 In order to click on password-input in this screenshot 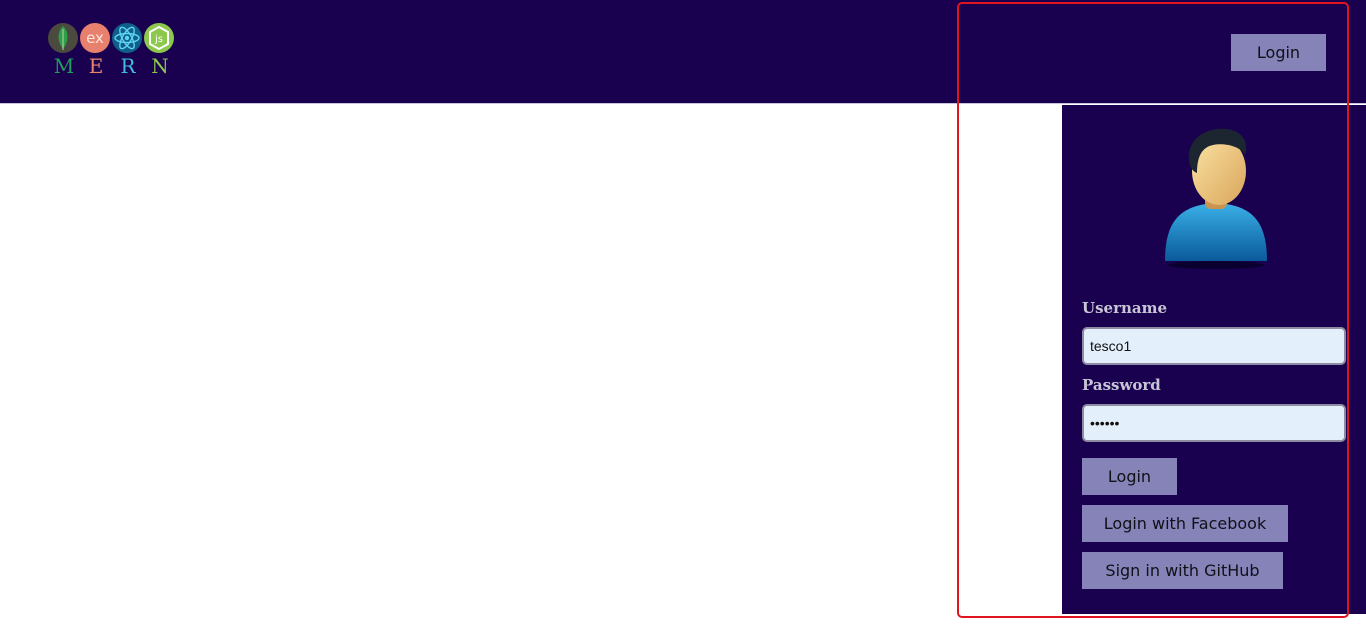, I will do `click(1214, 423)`.